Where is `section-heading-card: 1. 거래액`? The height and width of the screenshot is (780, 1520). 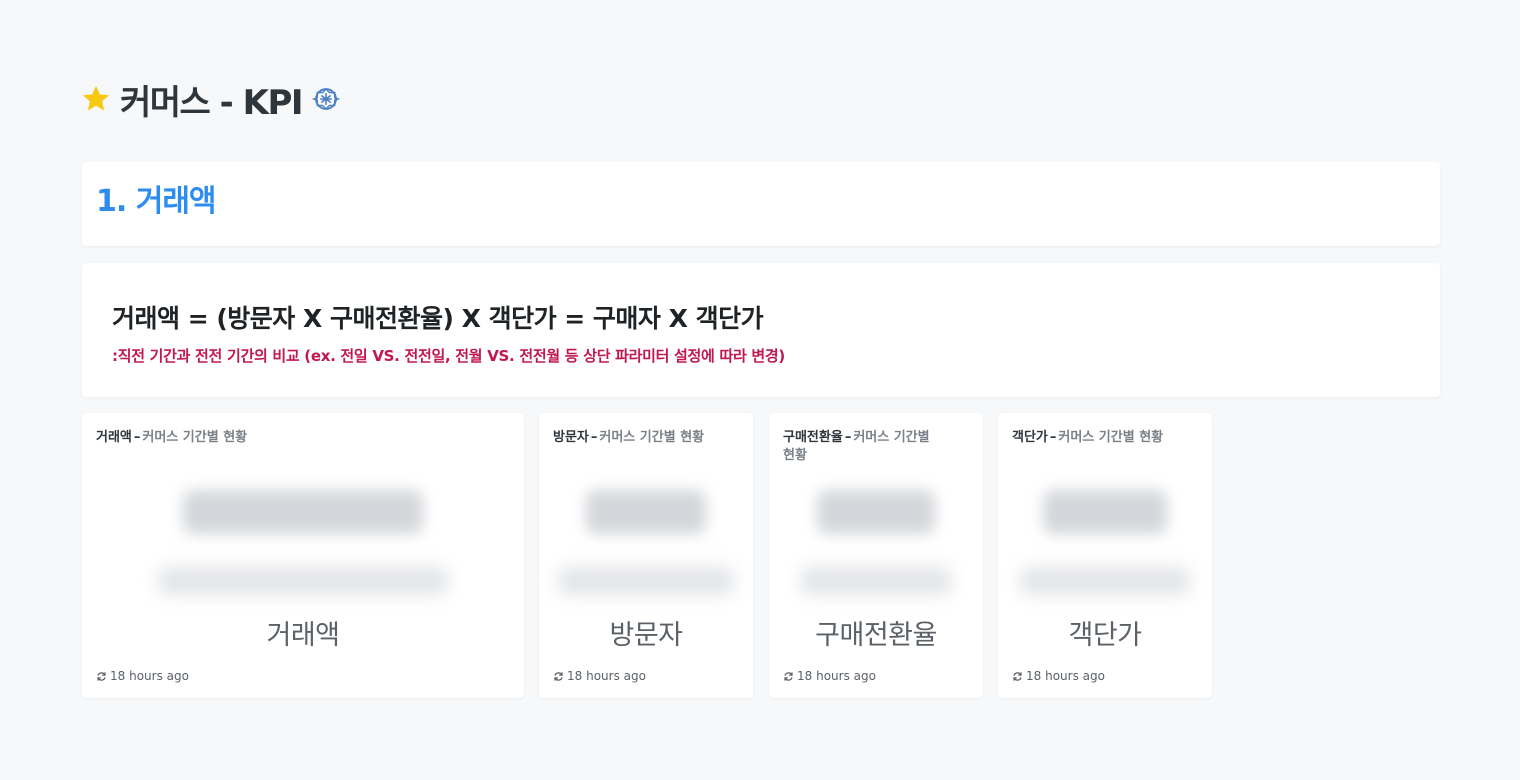 section-heading-card: 1. 거래액 is located at coordinates (761, 204).